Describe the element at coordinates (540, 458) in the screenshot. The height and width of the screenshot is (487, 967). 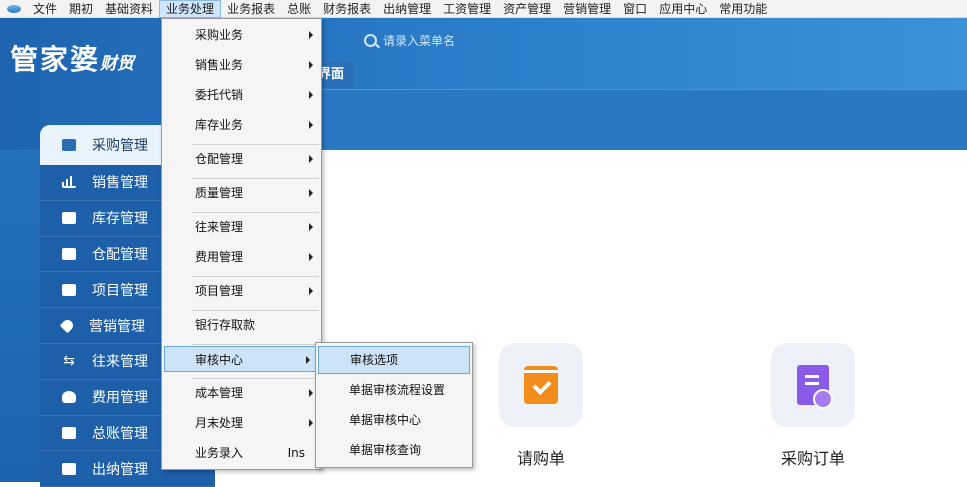
I see `card-label: 请购单` at that location.